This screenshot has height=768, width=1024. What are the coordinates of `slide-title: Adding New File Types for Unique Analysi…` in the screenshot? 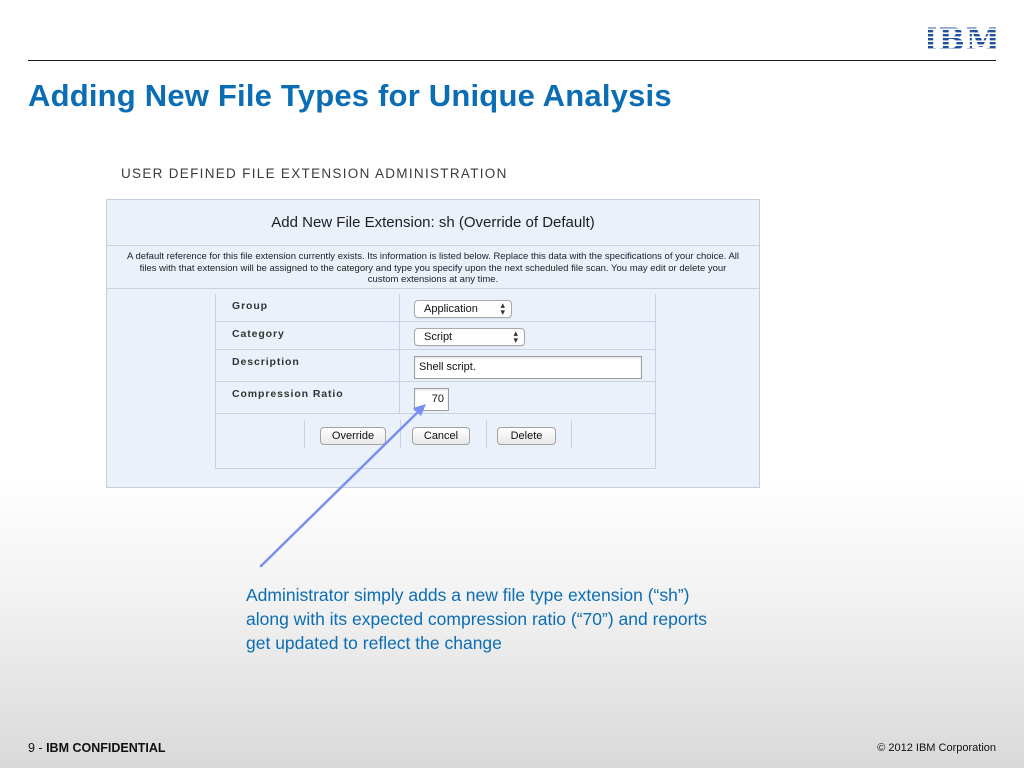 It's located at (350, 95).